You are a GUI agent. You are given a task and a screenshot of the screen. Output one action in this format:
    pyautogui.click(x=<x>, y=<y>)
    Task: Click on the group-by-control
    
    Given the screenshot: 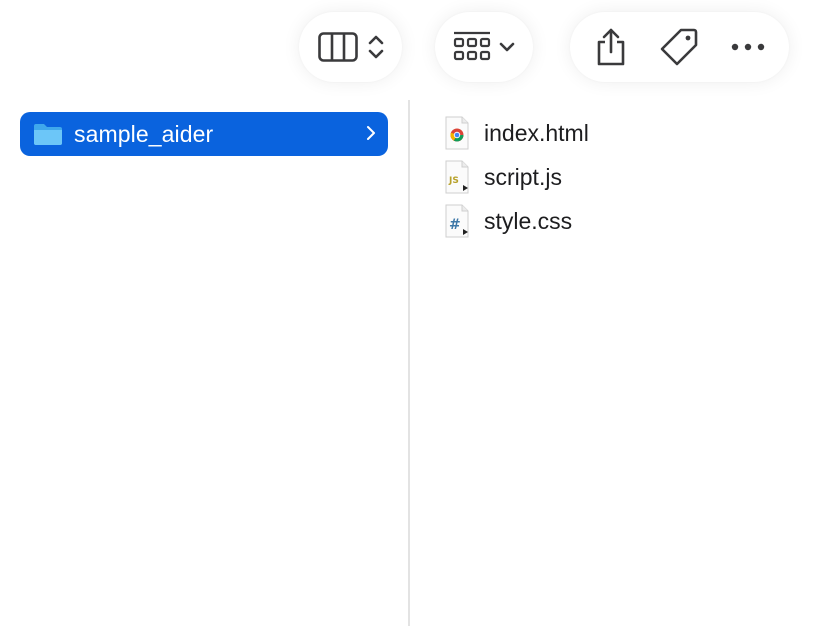 What is the action you would take?
    pyautogui.click(x=484, y=47)
    